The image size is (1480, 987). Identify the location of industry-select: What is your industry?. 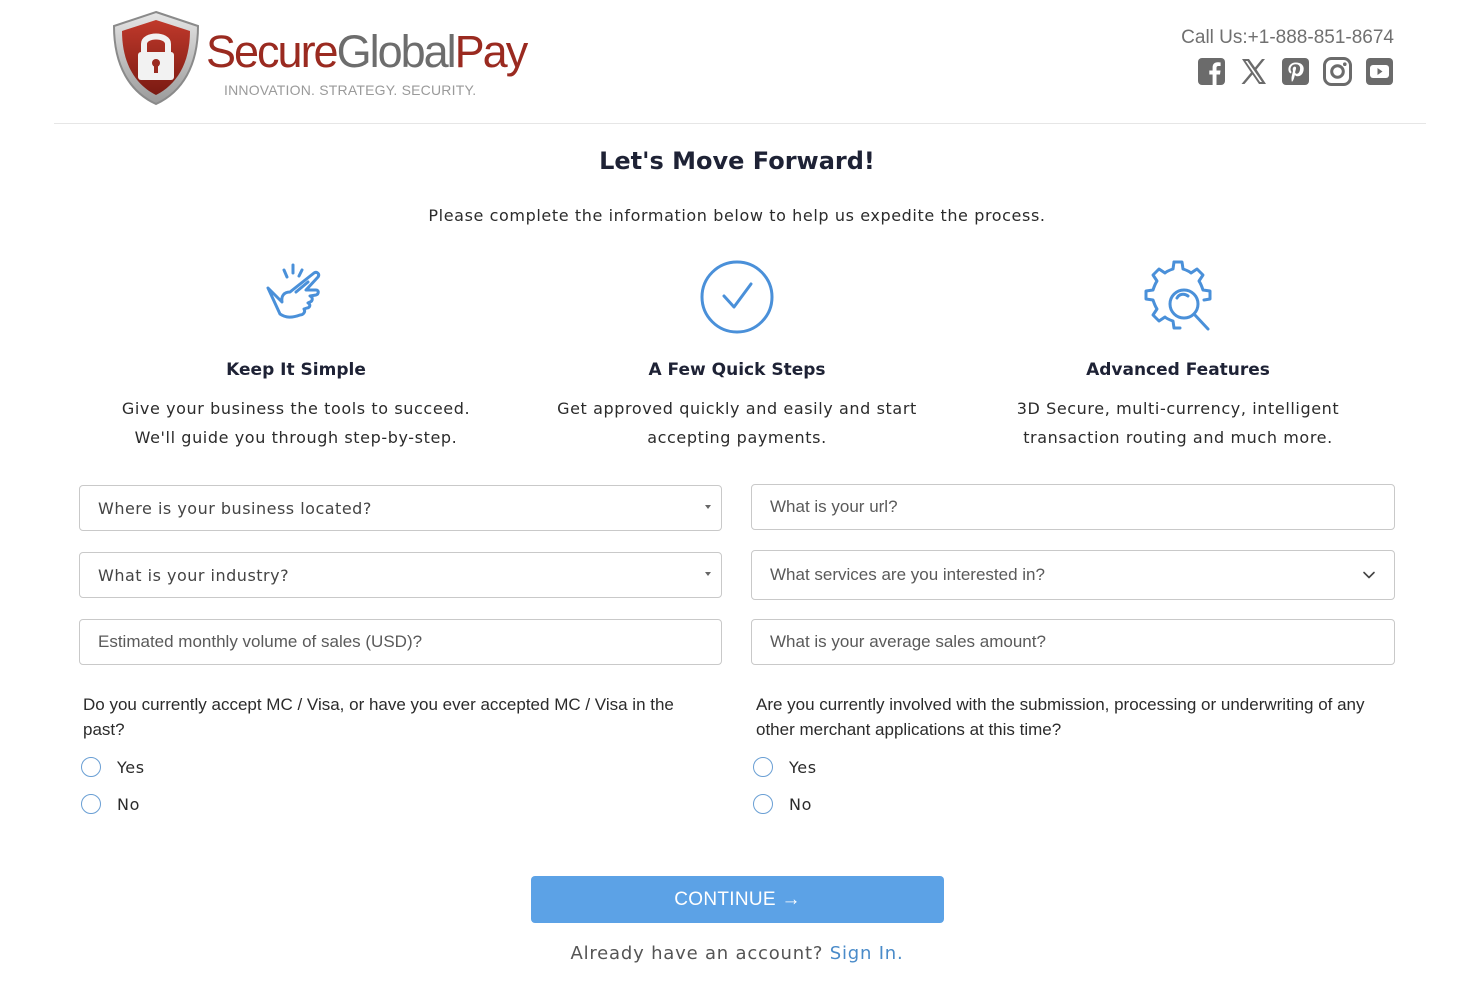
(400, 575).